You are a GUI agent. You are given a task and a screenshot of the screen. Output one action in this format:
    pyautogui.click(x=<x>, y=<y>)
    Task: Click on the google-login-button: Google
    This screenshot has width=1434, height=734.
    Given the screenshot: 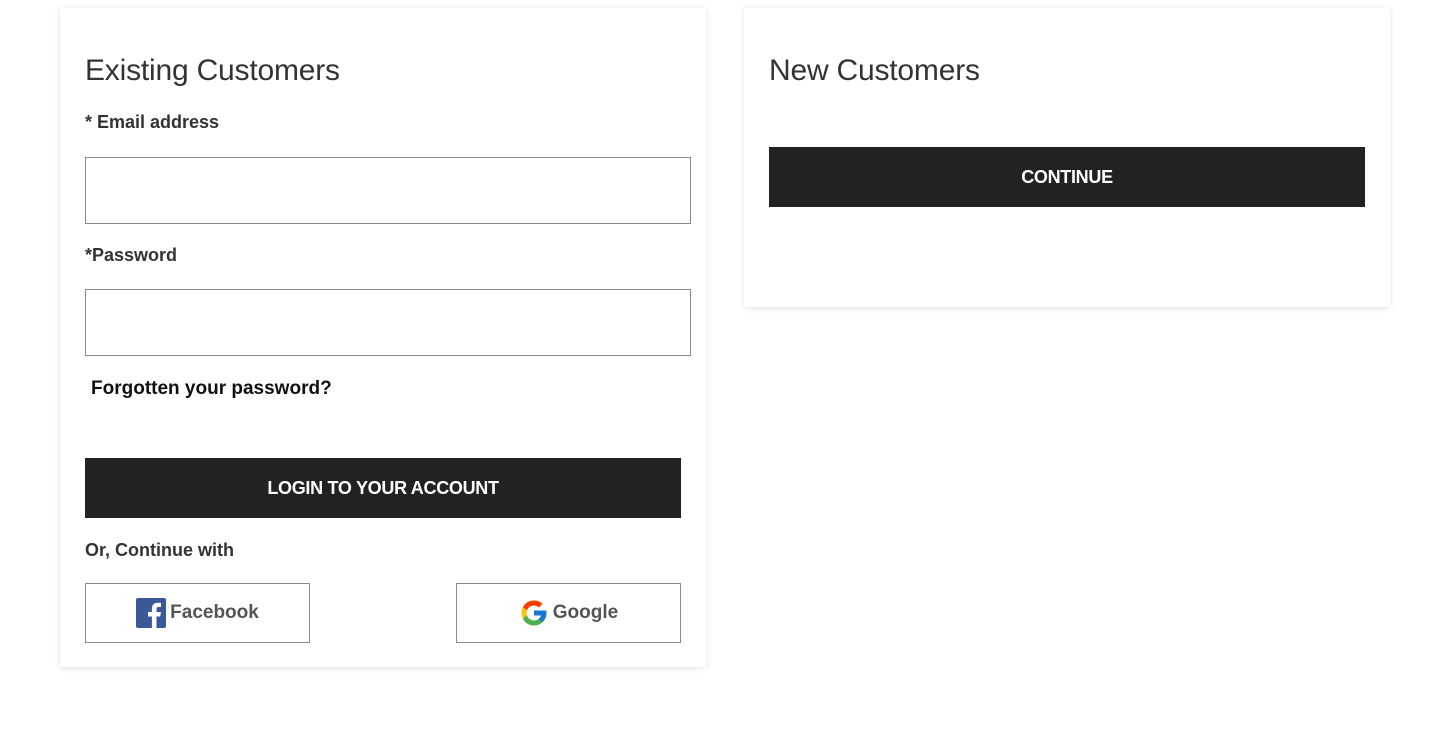 What is the action you would take?
    pyautogui.click(x=568, y=613)
    